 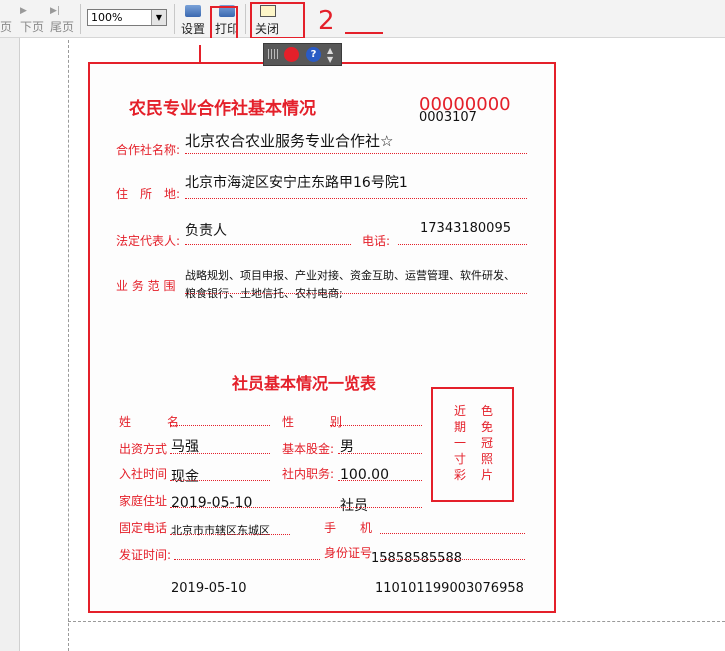 What do you see at coordinates (127, 17) in the screenshot?
I see `zoom-select: 100% ▼` at bounding box center [127, 17].